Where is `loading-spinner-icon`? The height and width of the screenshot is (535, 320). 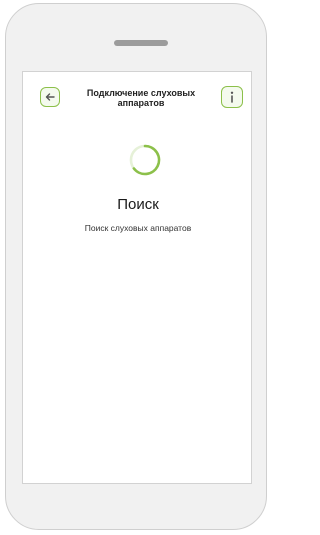 loading-spinner-icon is located at coordinates (145, 160).